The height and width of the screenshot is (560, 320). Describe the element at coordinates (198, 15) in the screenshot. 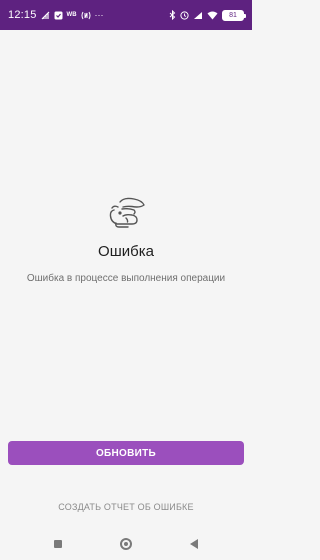

I see `signal-icon` at that location.